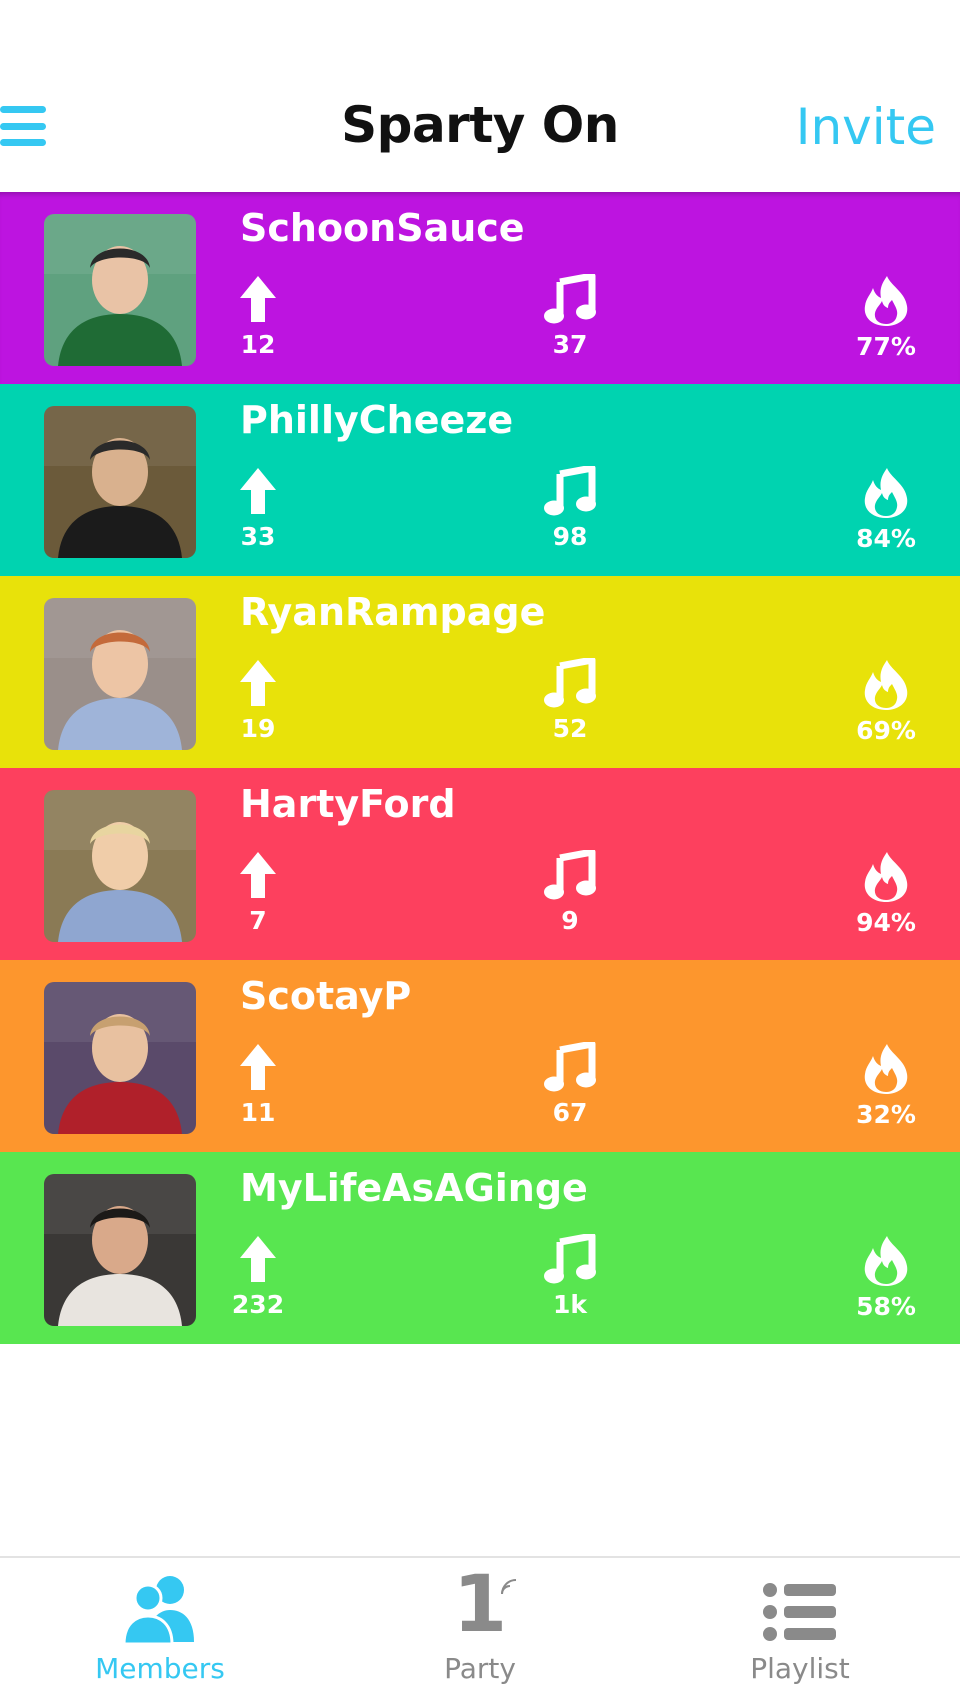 This screenshot has height=1706, width=960. What do you see at coordinates (326, 996) in the screenshot?
I see `member-name: ScotayP` at bounding box center [326, 996].